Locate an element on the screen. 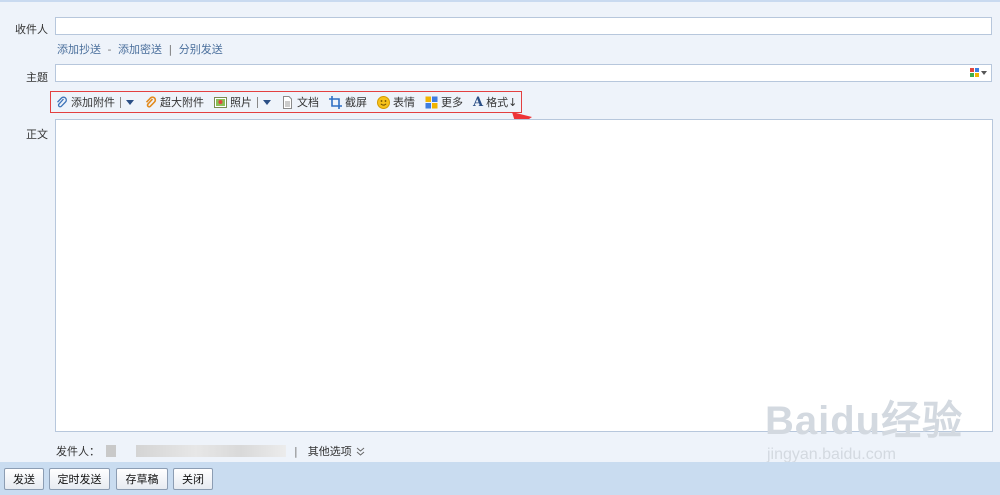  baidu-watermark: Baidu经验 jingyan.baidu.com is located at coordinates (864, 426).